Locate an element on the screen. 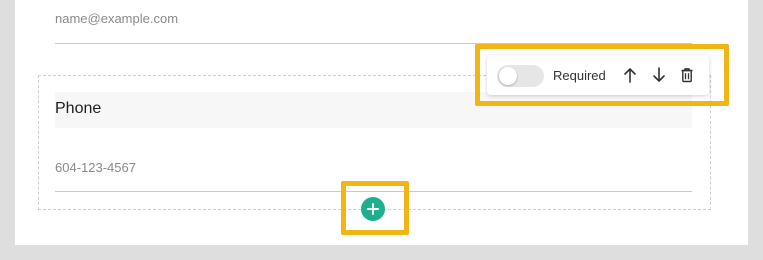 This screenshot has width=763, height=260. required-toggle is located at coordinates (520, 76).